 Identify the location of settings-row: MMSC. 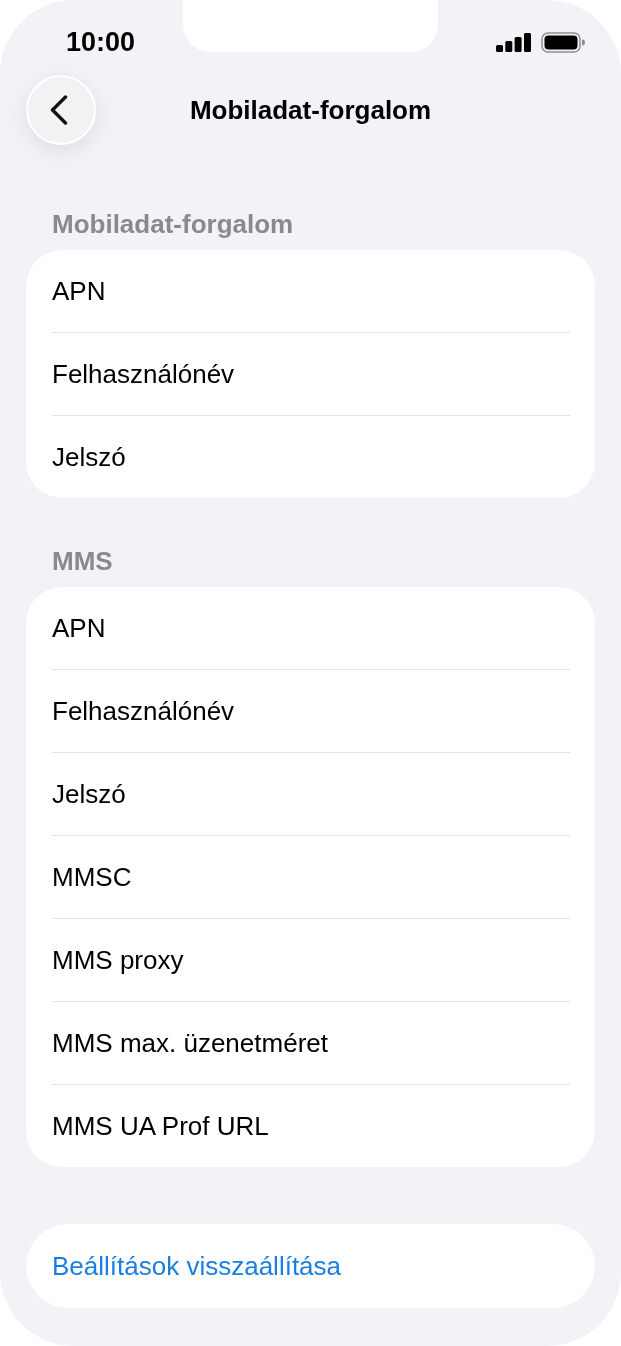
(311, 877).